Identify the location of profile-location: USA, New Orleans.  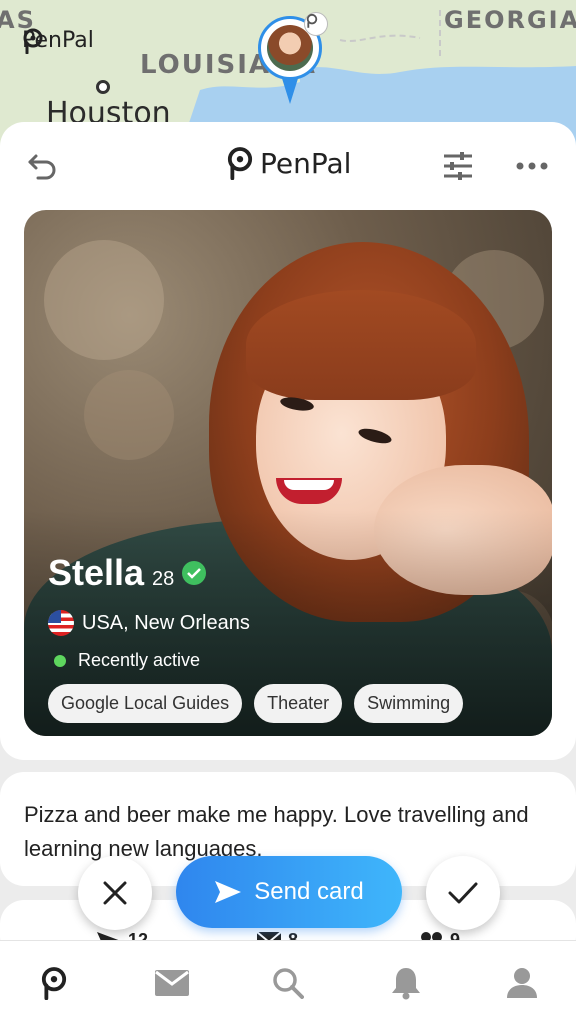
(149, 623).